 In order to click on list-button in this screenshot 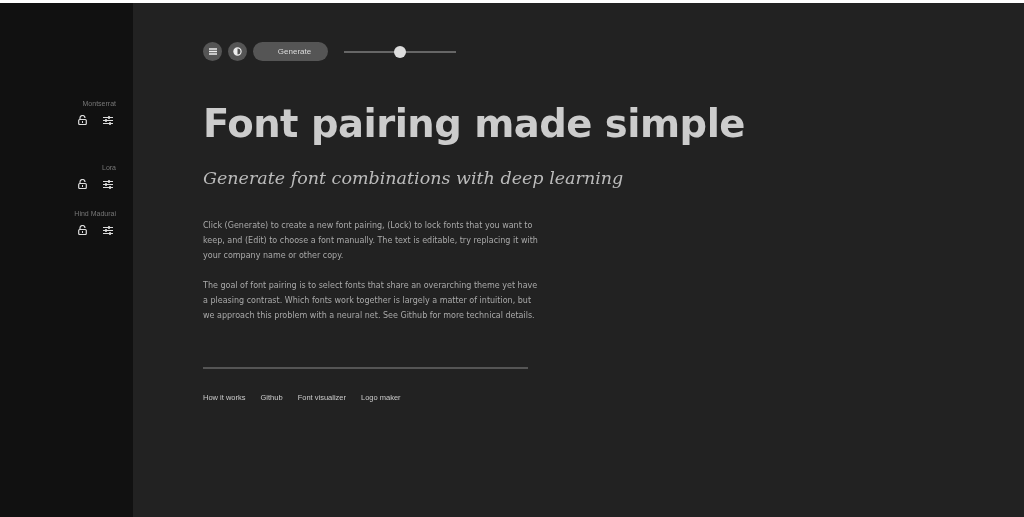, I will do `click(212, 51)`.